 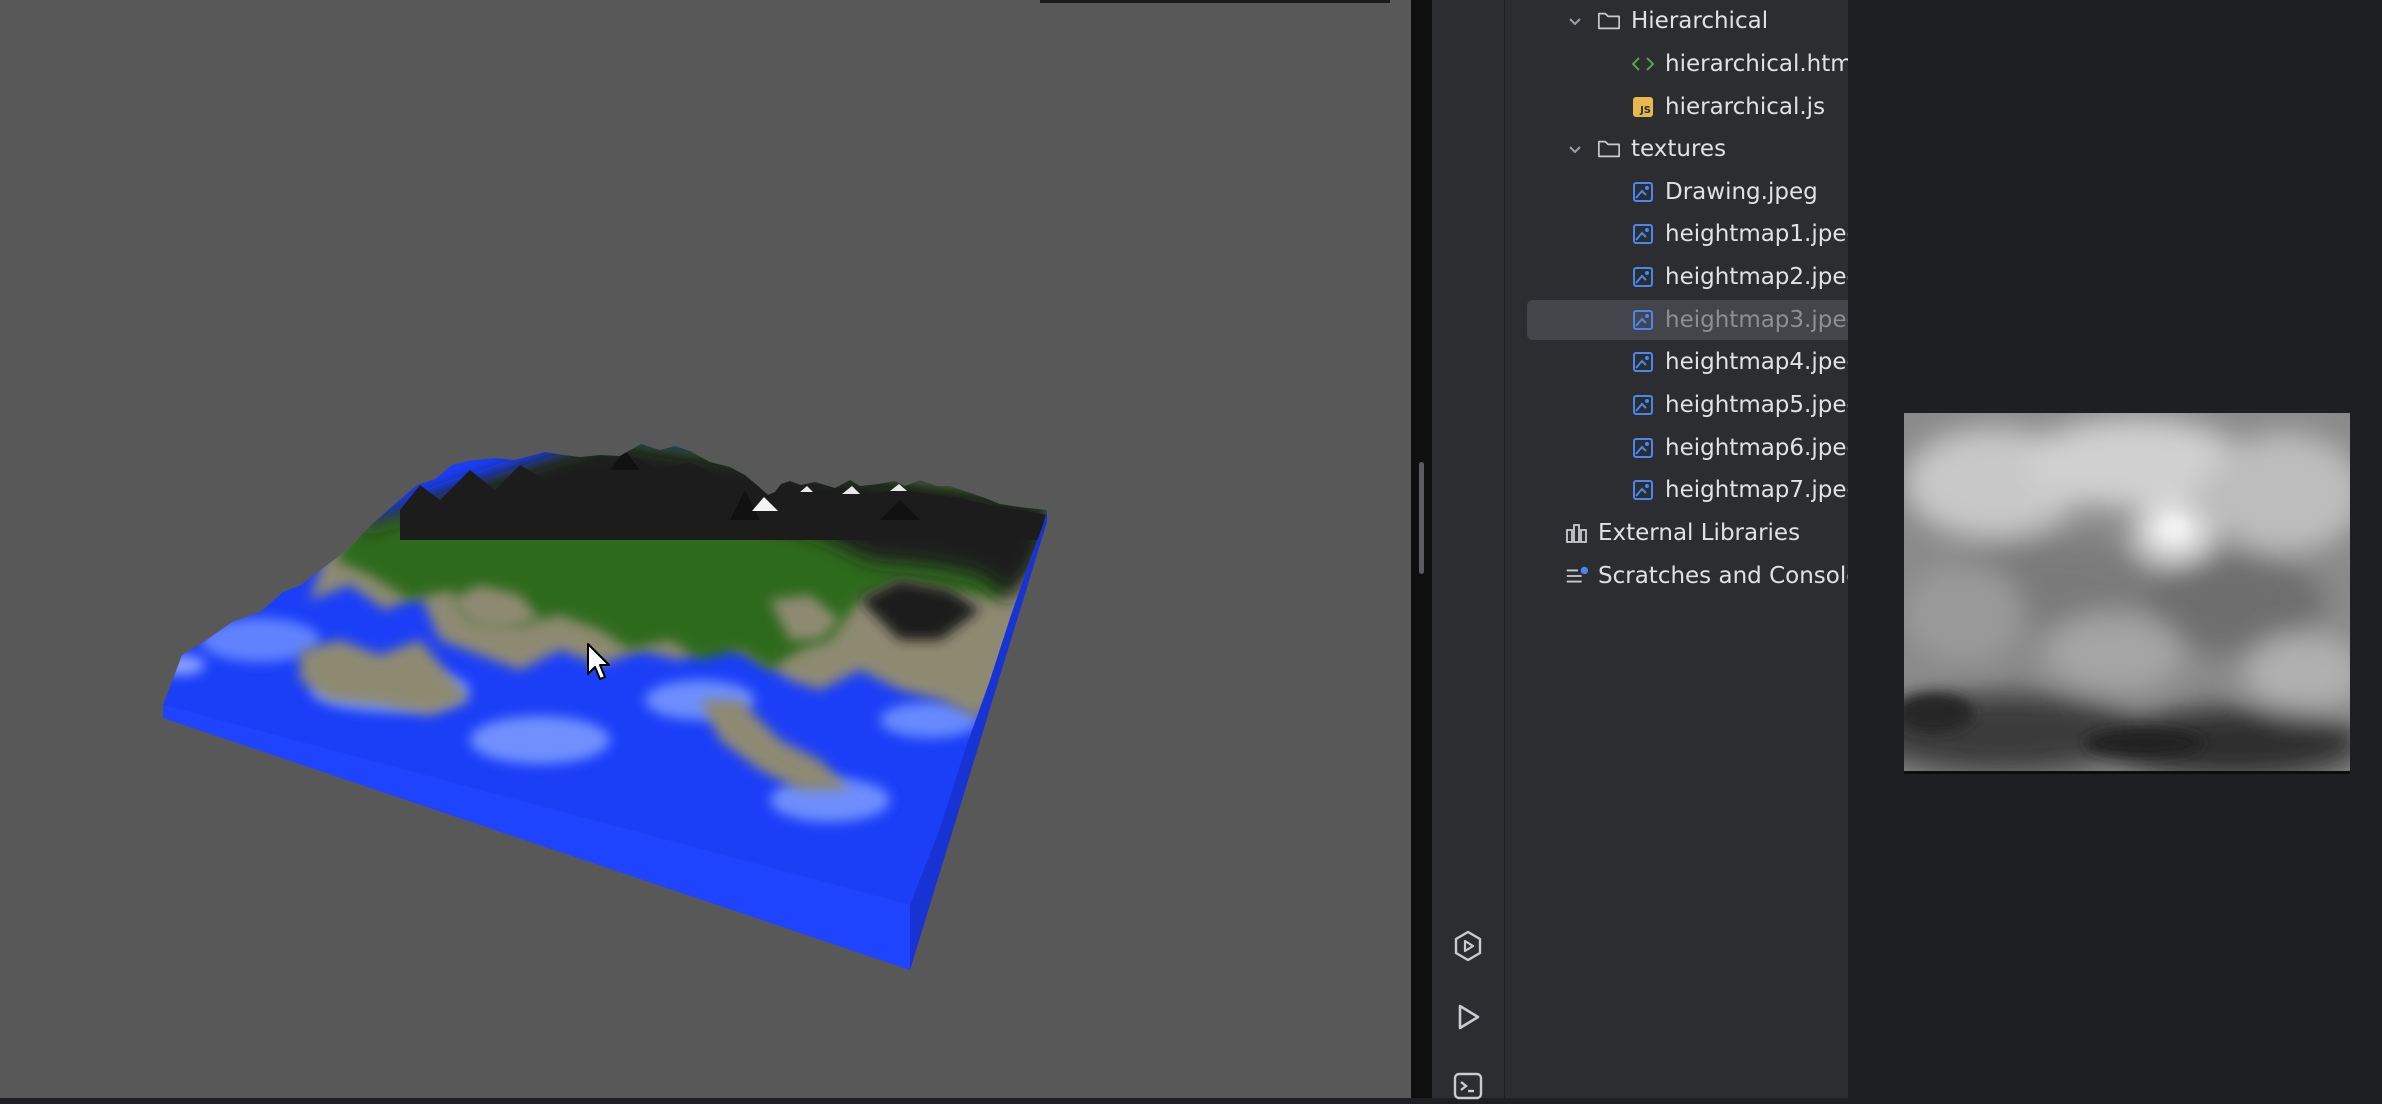 I want to click on tree-file-heightmap2-jpeg: heightmap2.jpeg, so click(x=1676, y=277).